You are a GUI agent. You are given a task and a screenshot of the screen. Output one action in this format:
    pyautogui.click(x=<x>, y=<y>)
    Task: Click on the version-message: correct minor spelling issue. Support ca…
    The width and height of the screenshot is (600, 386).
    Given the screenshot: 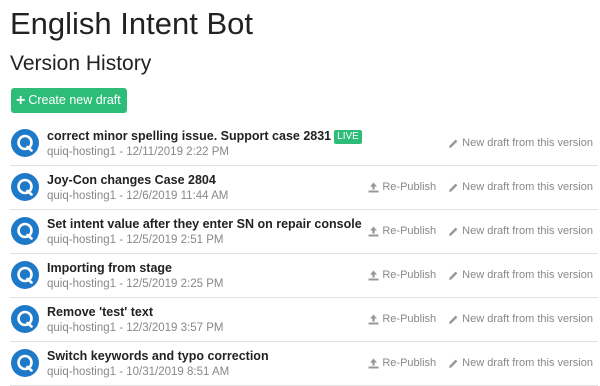 What is the action you would take?
    pyautogui.click(x=204, y=136)
    